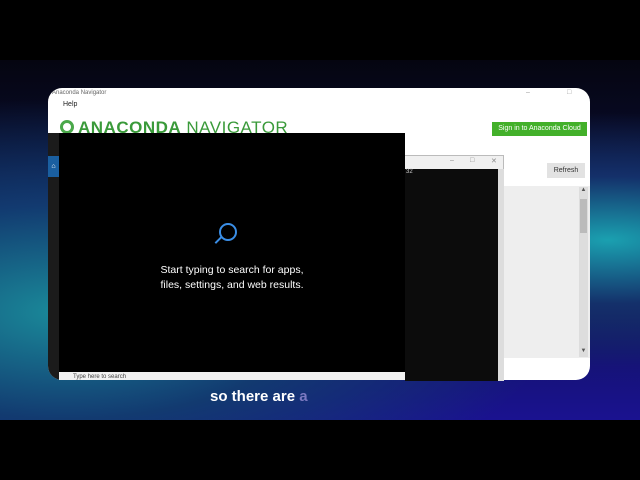 This screenshot has width=640, height=480. What do you see at coordinates (452, 160) in the screenshot?
I see `terminal-minimize: –` at bounding box center [452, 160].